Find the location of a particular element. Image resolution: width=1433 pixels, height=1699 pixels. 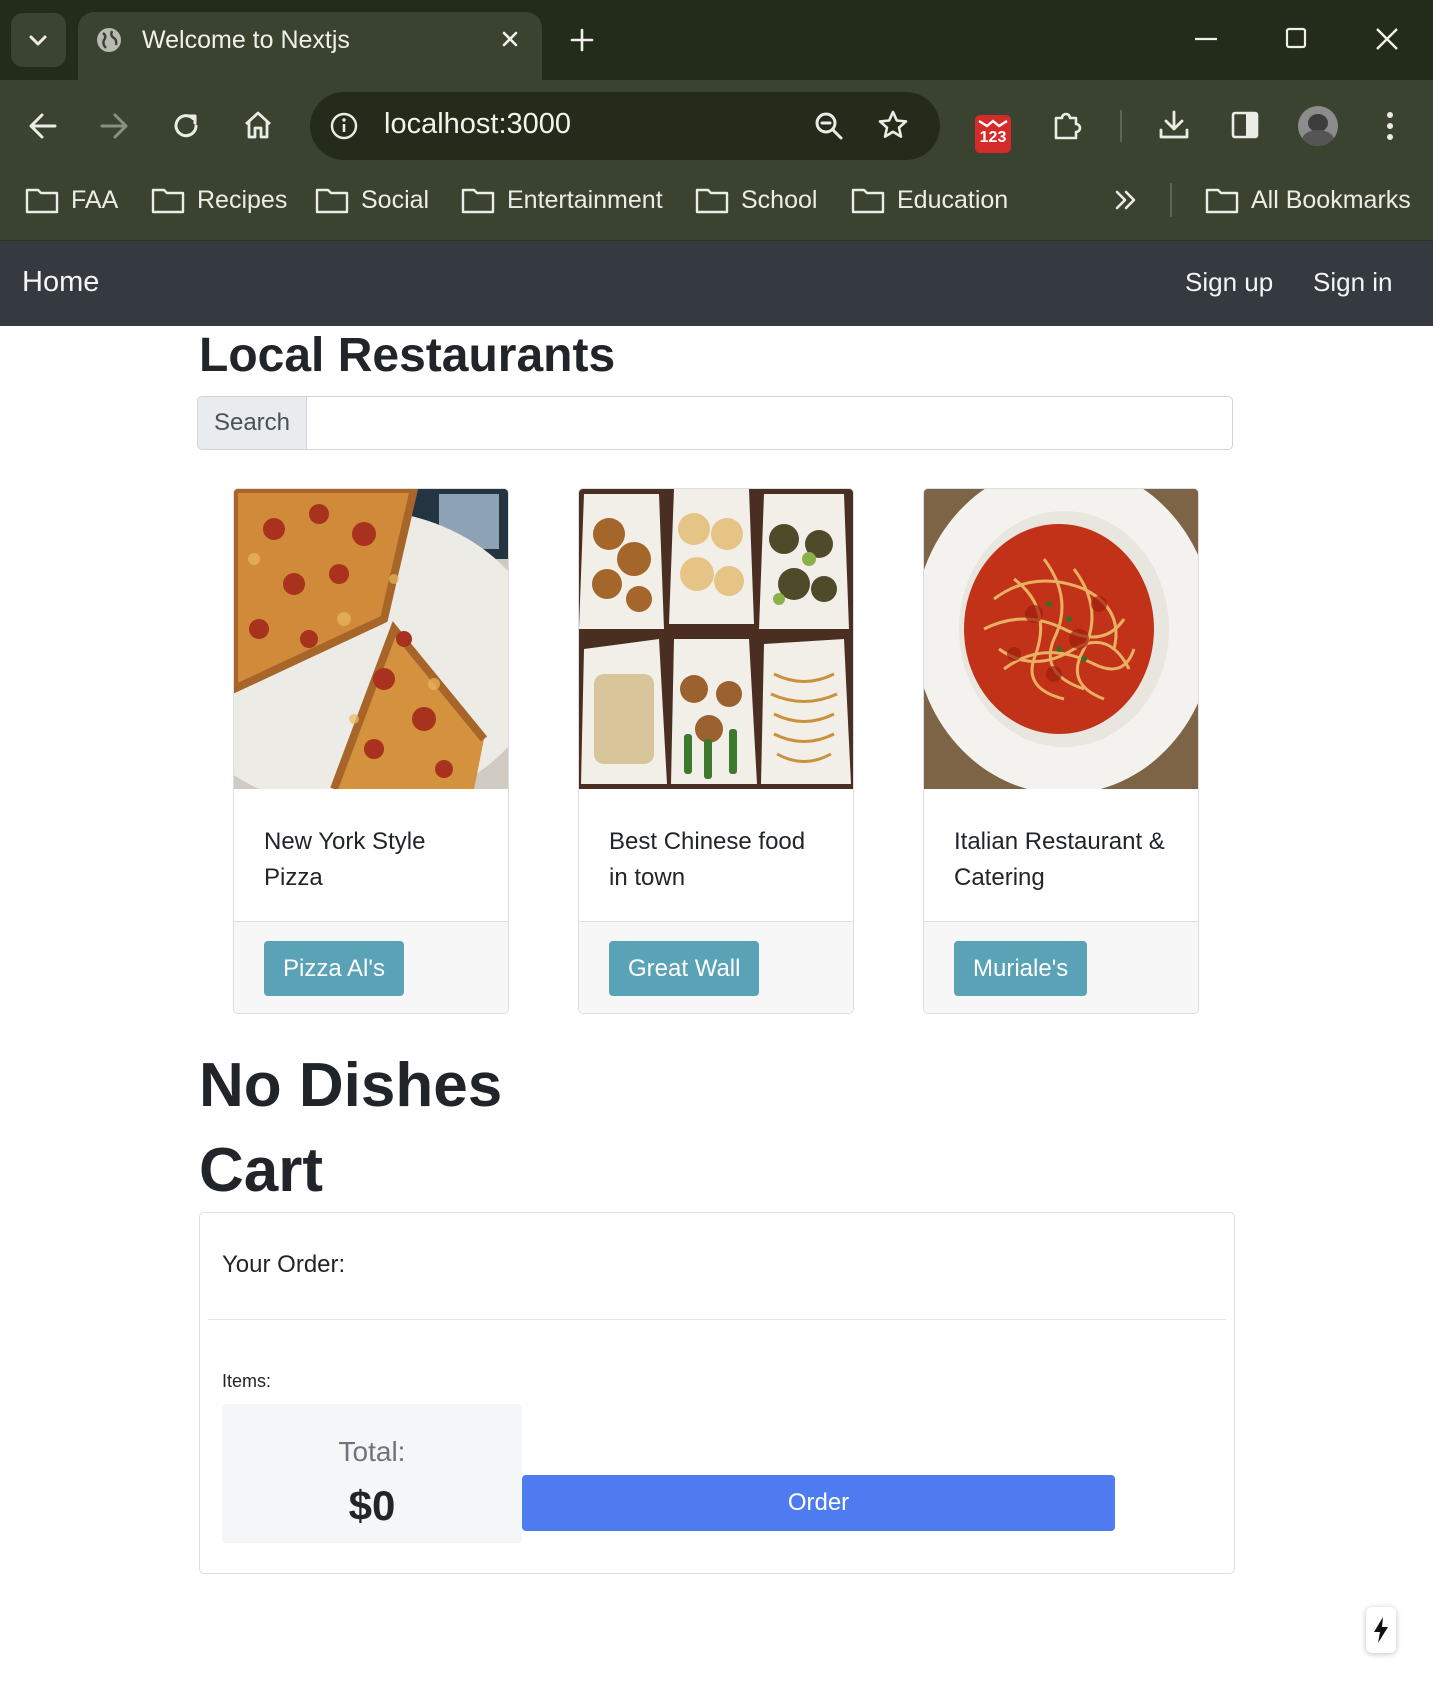

profile-avatar is located at coordinates (1318, 126).